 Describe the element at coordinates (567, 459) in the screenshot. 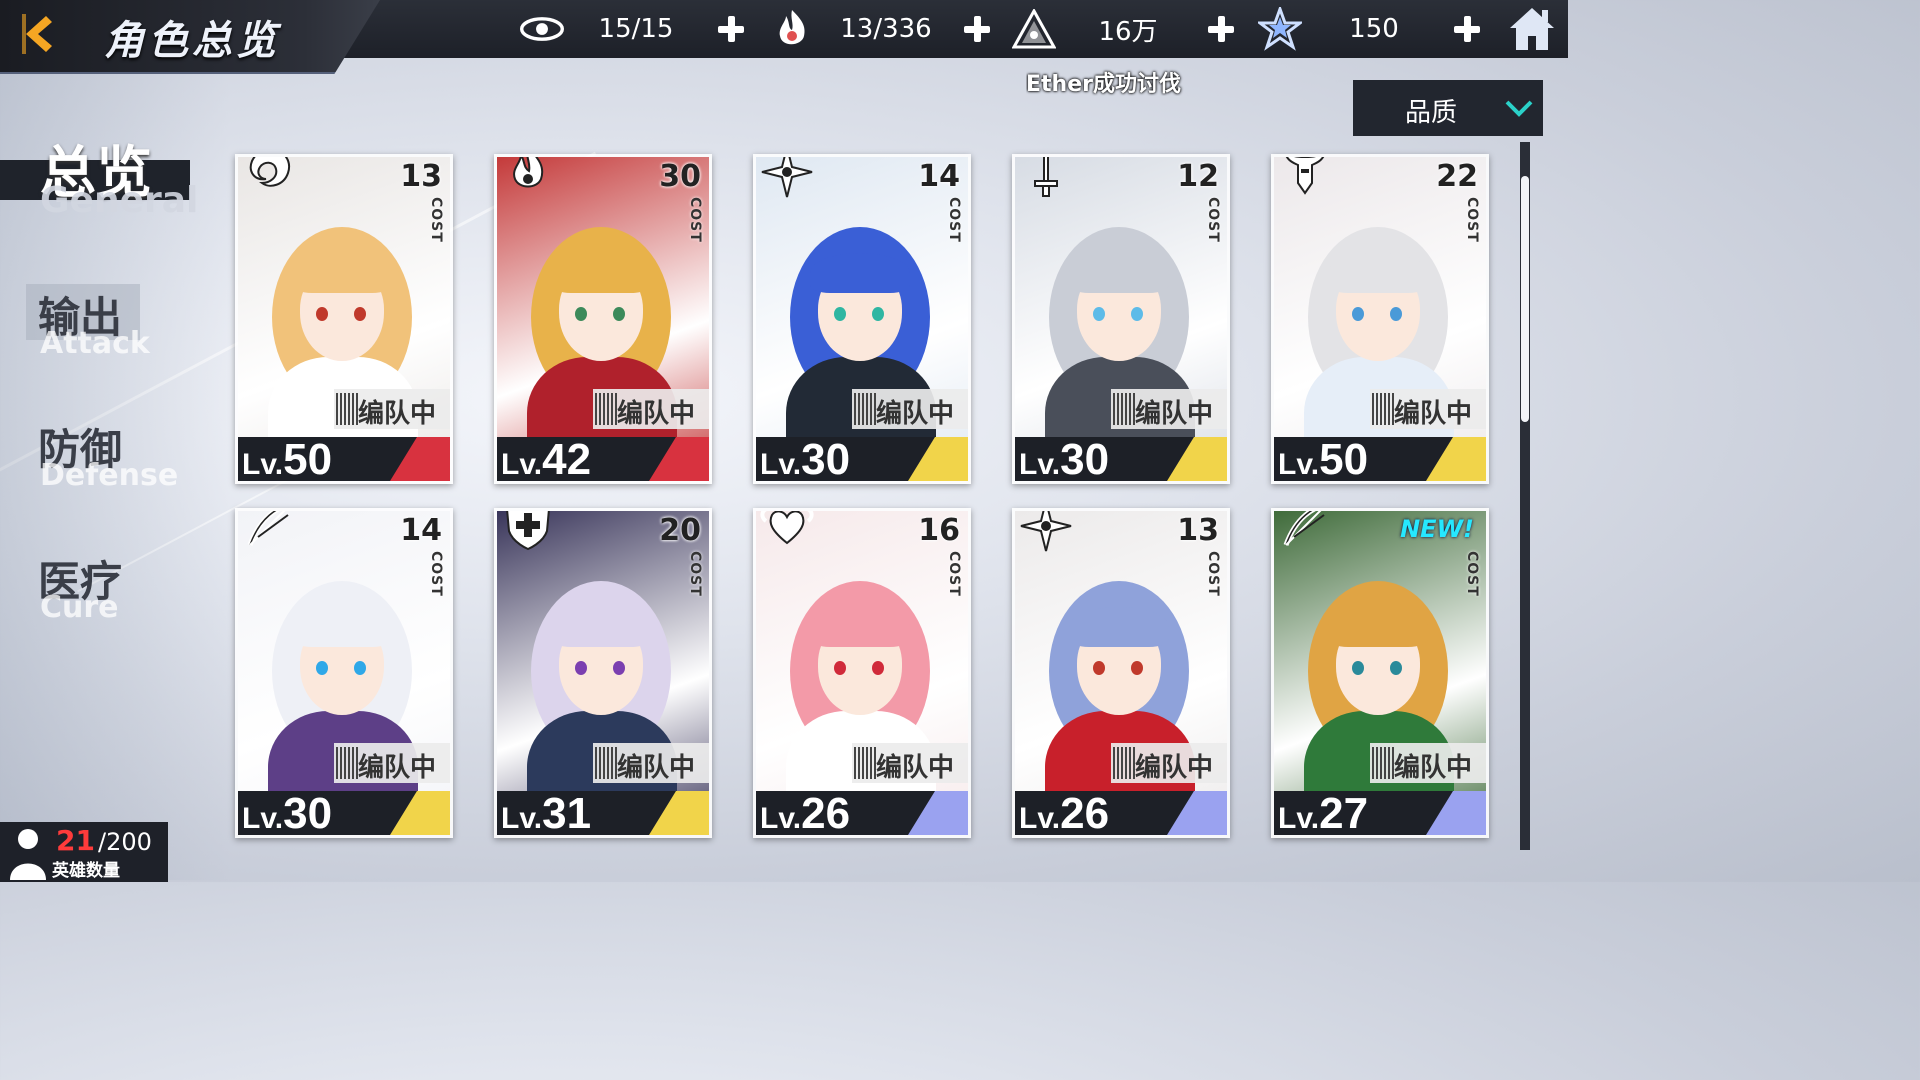

I see `level-value: 42` at that location.